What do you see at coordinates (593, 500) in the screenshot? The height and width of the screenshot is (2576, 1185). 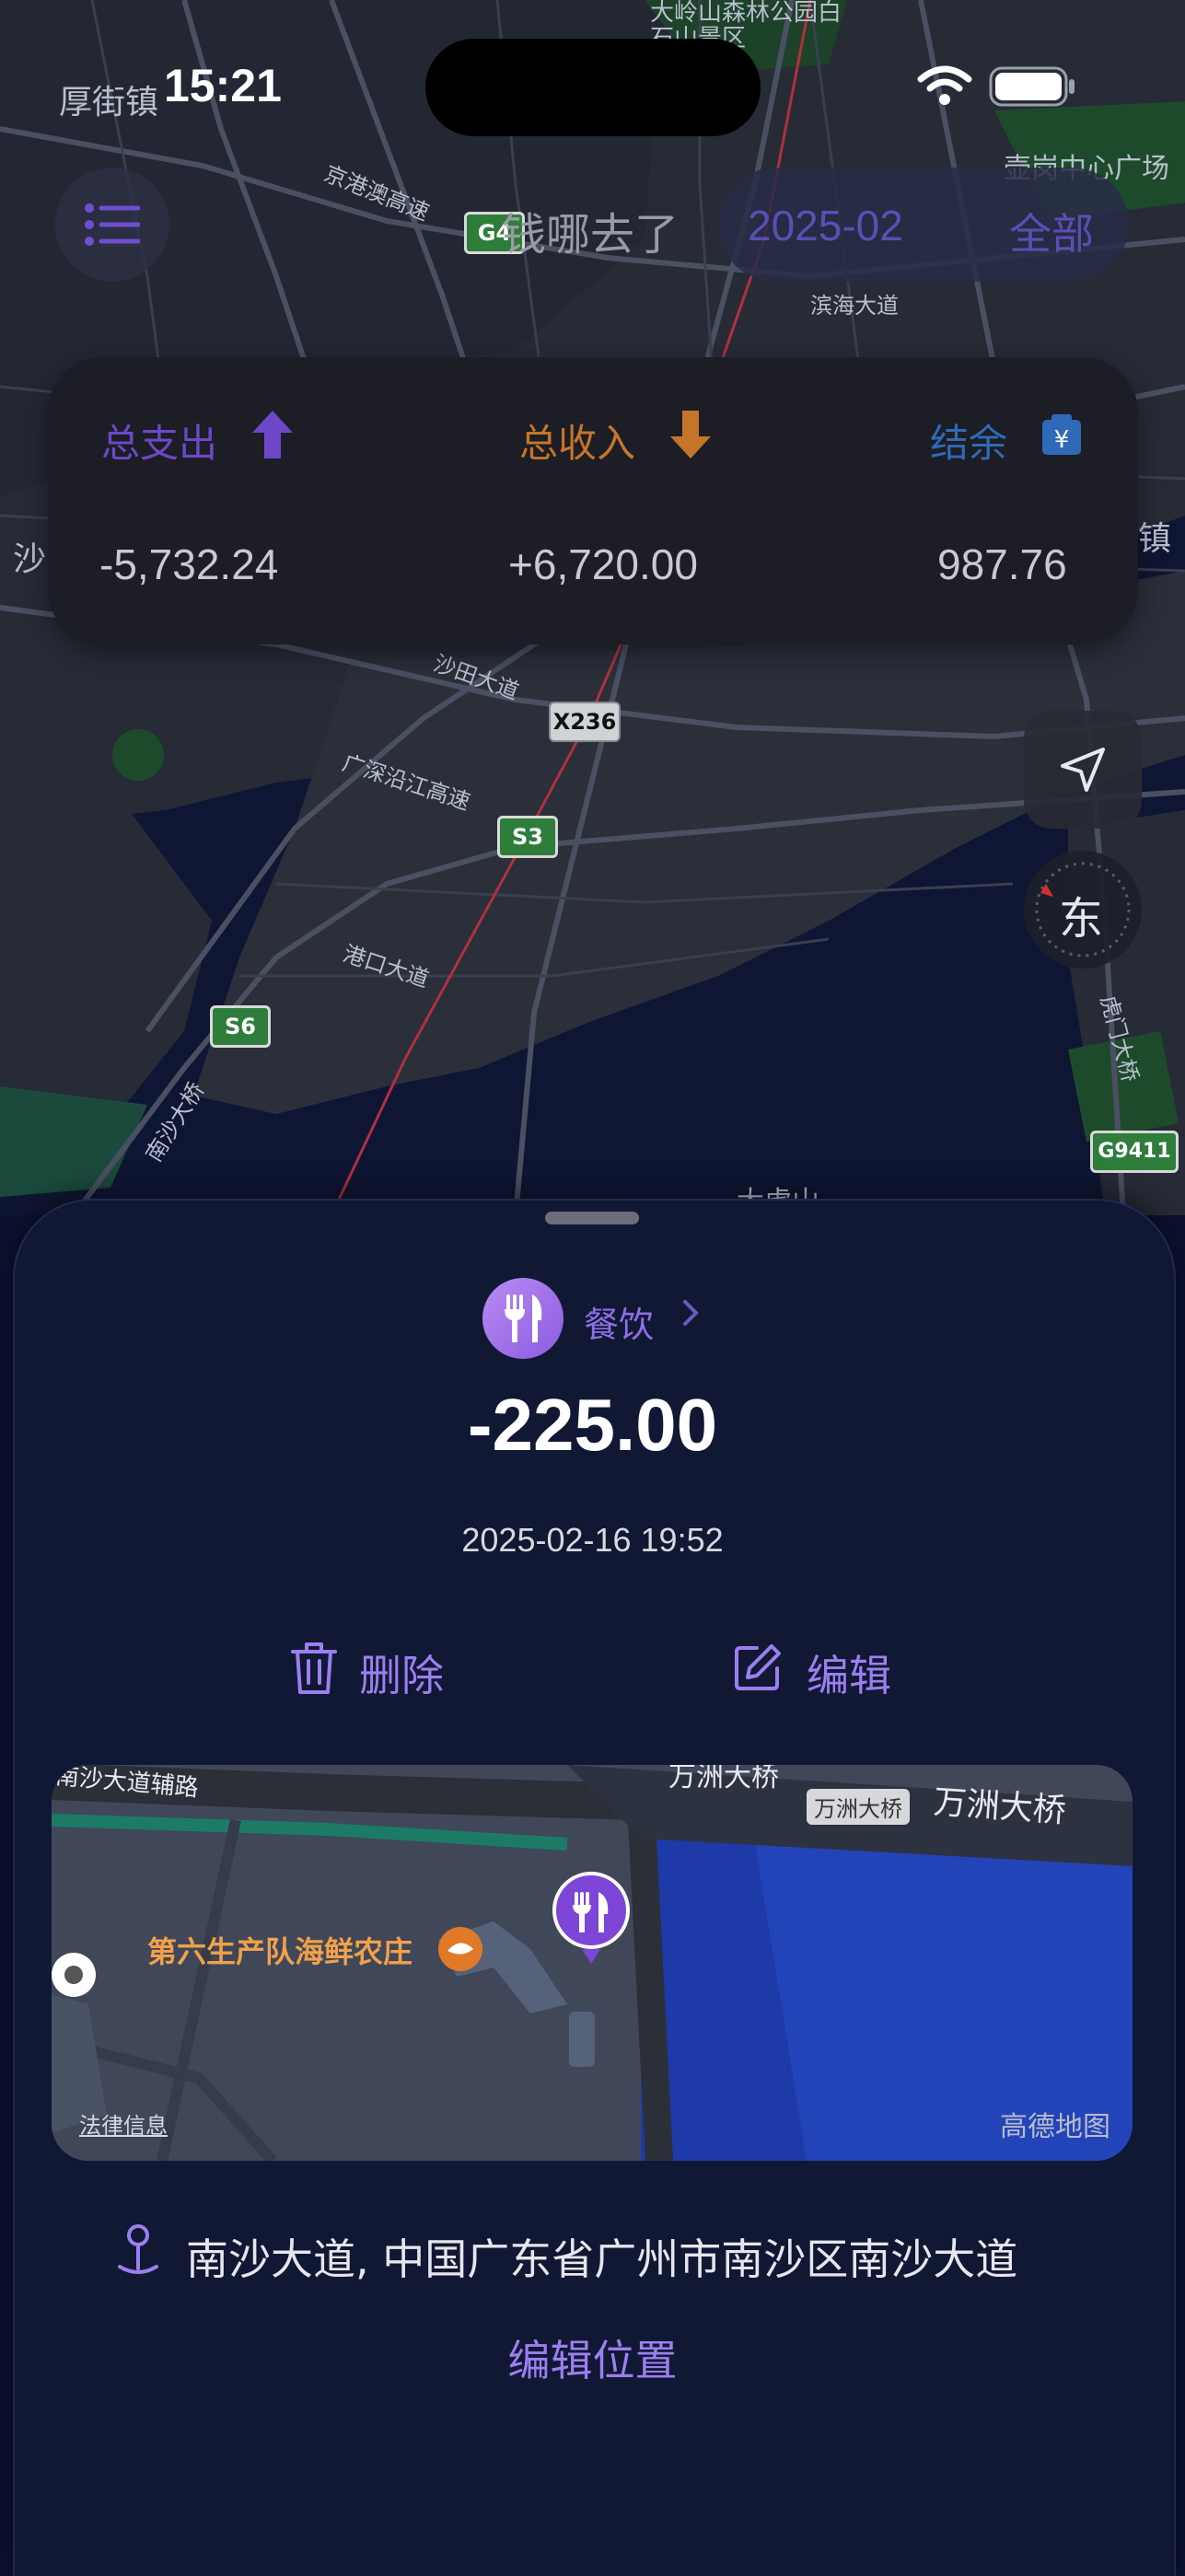 I see `summary-card: 总支出 总收入 结余 ¥ -5,732.24 +6,720.00 987.76` at bounding box center [593, 500].